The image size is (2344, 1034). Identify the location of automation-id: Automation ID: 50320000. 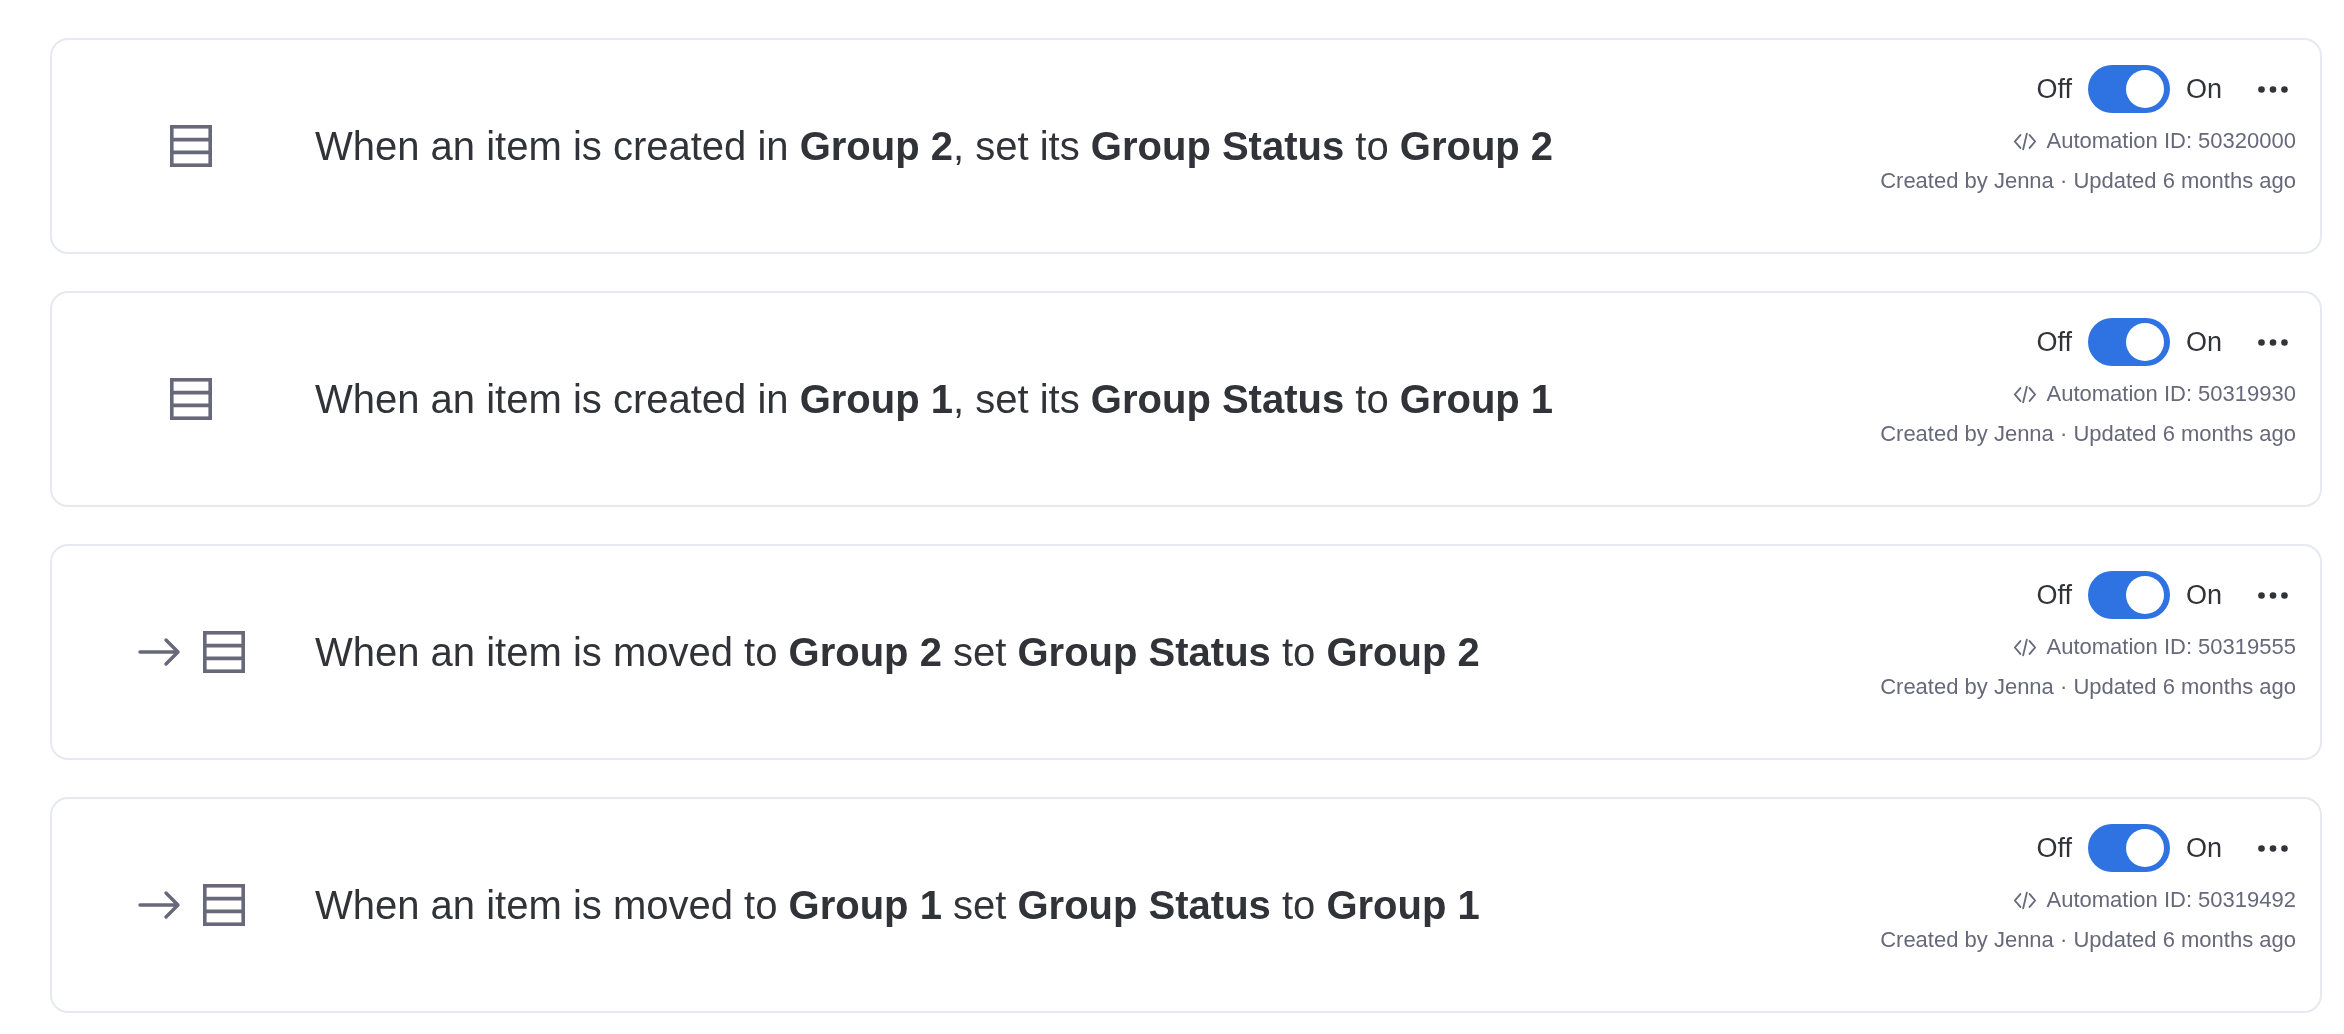
(2171, 141).